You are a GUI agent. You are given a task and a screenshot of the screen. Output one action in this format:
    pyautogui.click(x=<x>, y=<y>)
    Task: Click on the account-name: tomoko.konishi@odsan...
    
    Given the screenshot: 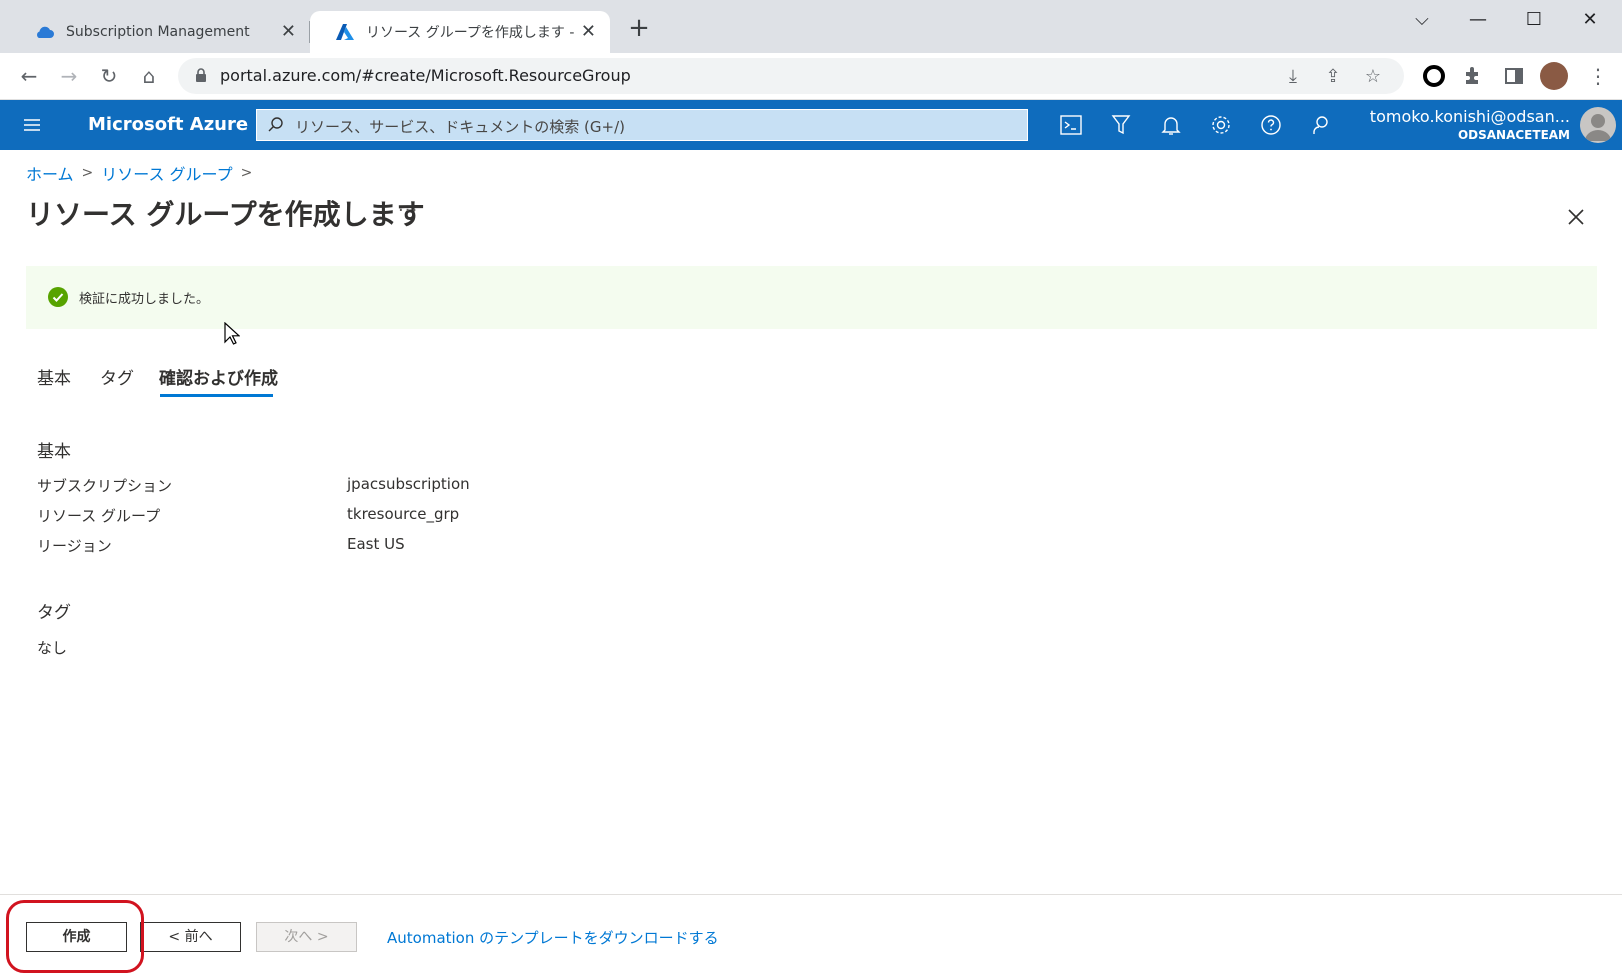 What is the action you would take?
    pyautogui.click(x=1469, y=116)
    